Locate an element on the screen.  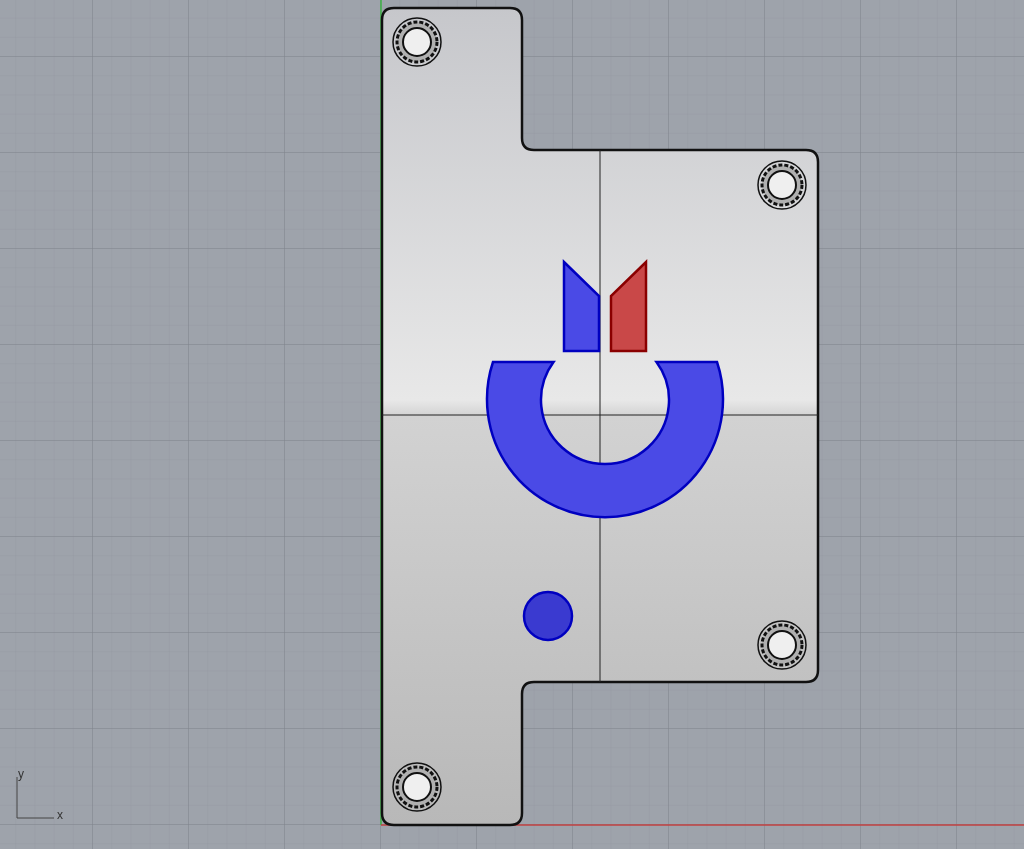
c-shaped-cut is located at coordinates (605, 439).